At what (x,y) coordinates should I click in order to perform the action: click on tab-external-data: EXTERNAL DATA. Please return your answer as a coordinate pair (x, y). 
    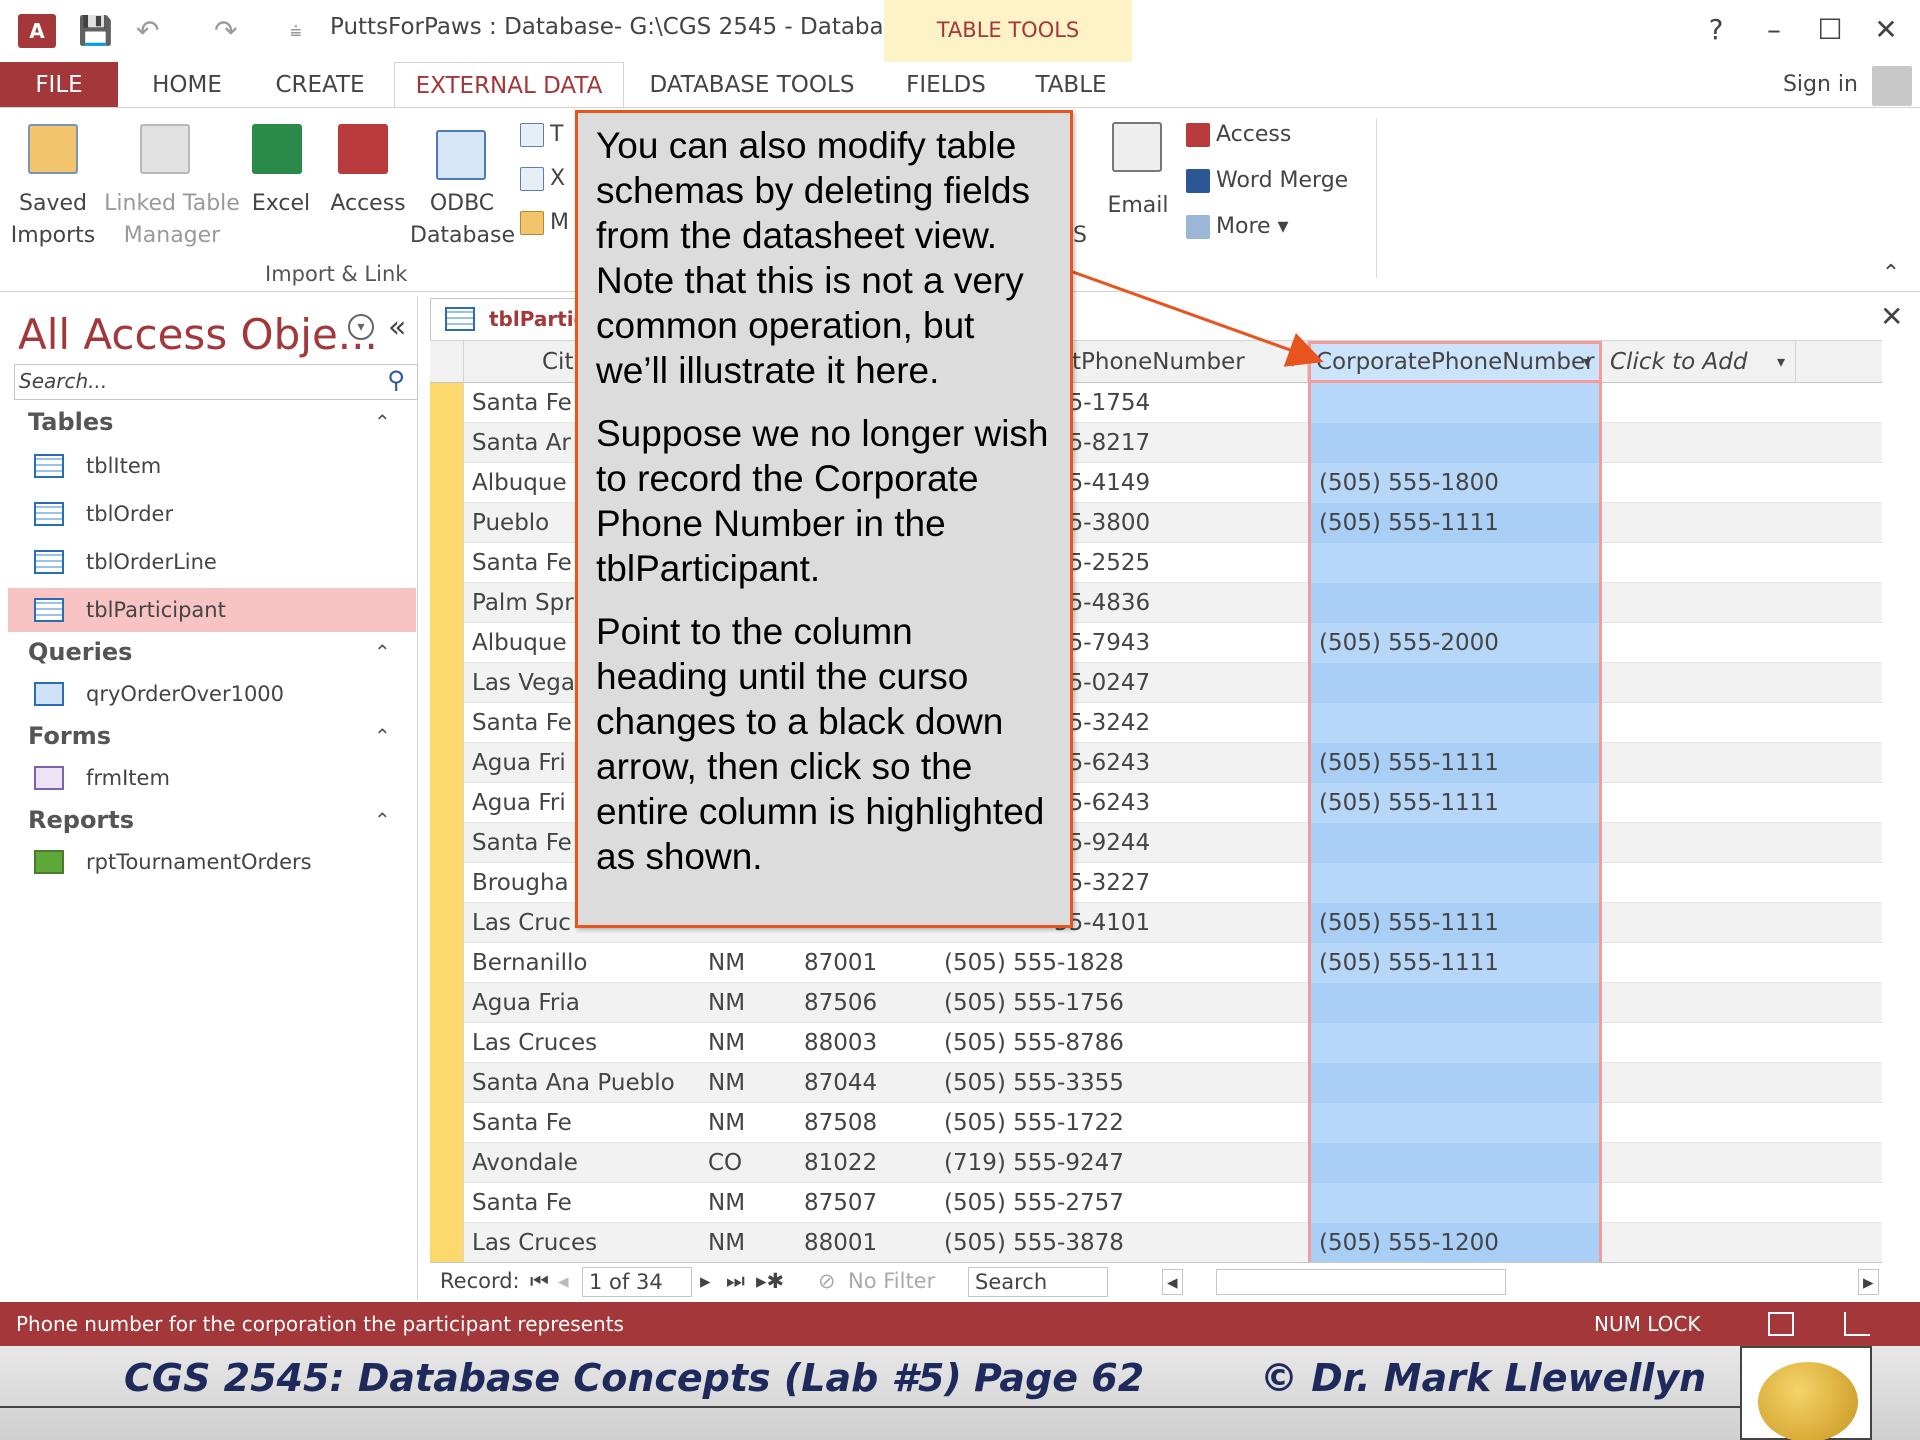
    Looking at the image, I should click on (509, 85).